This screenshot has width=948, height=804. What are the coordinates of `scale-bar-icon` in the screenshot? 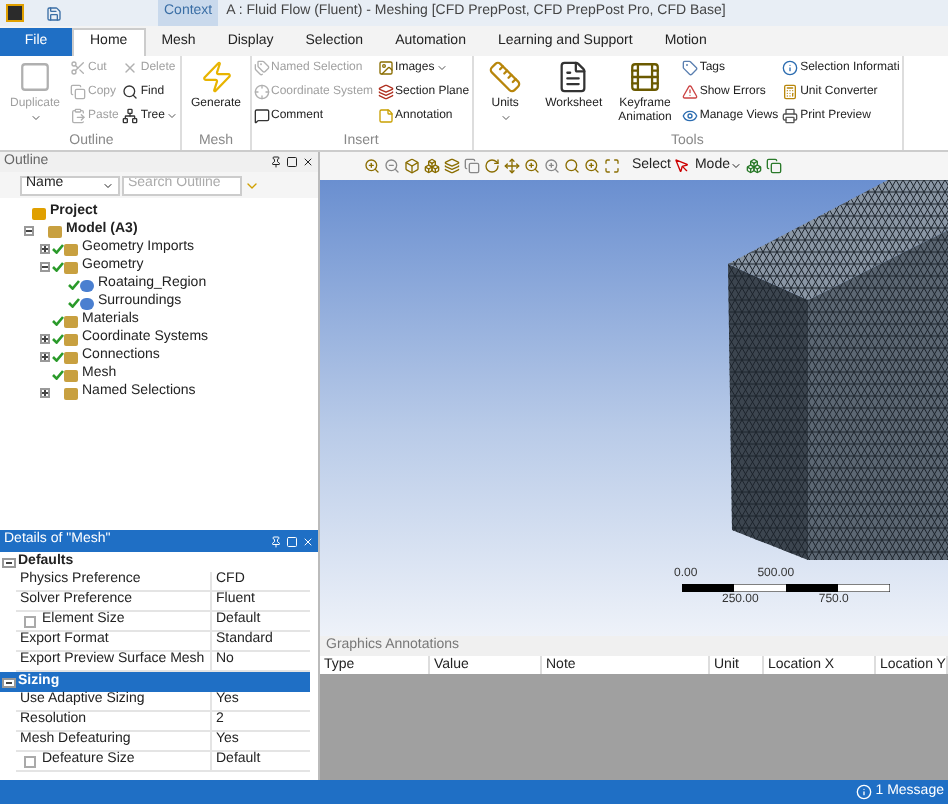 It's located at (786, 588).